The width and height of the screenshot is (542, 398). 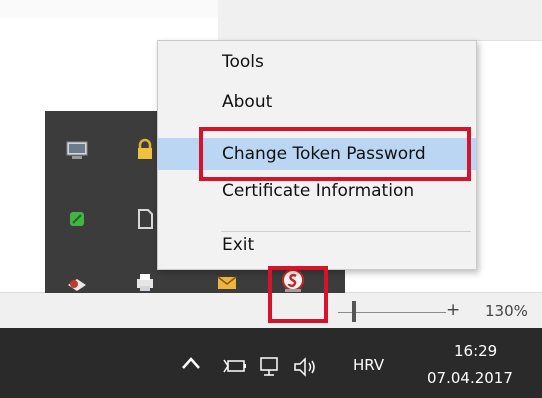 What do you see at coordinates (247, 102) in the screenshot?
I see `menu-item-label: About` at bounding box center [247, 102].